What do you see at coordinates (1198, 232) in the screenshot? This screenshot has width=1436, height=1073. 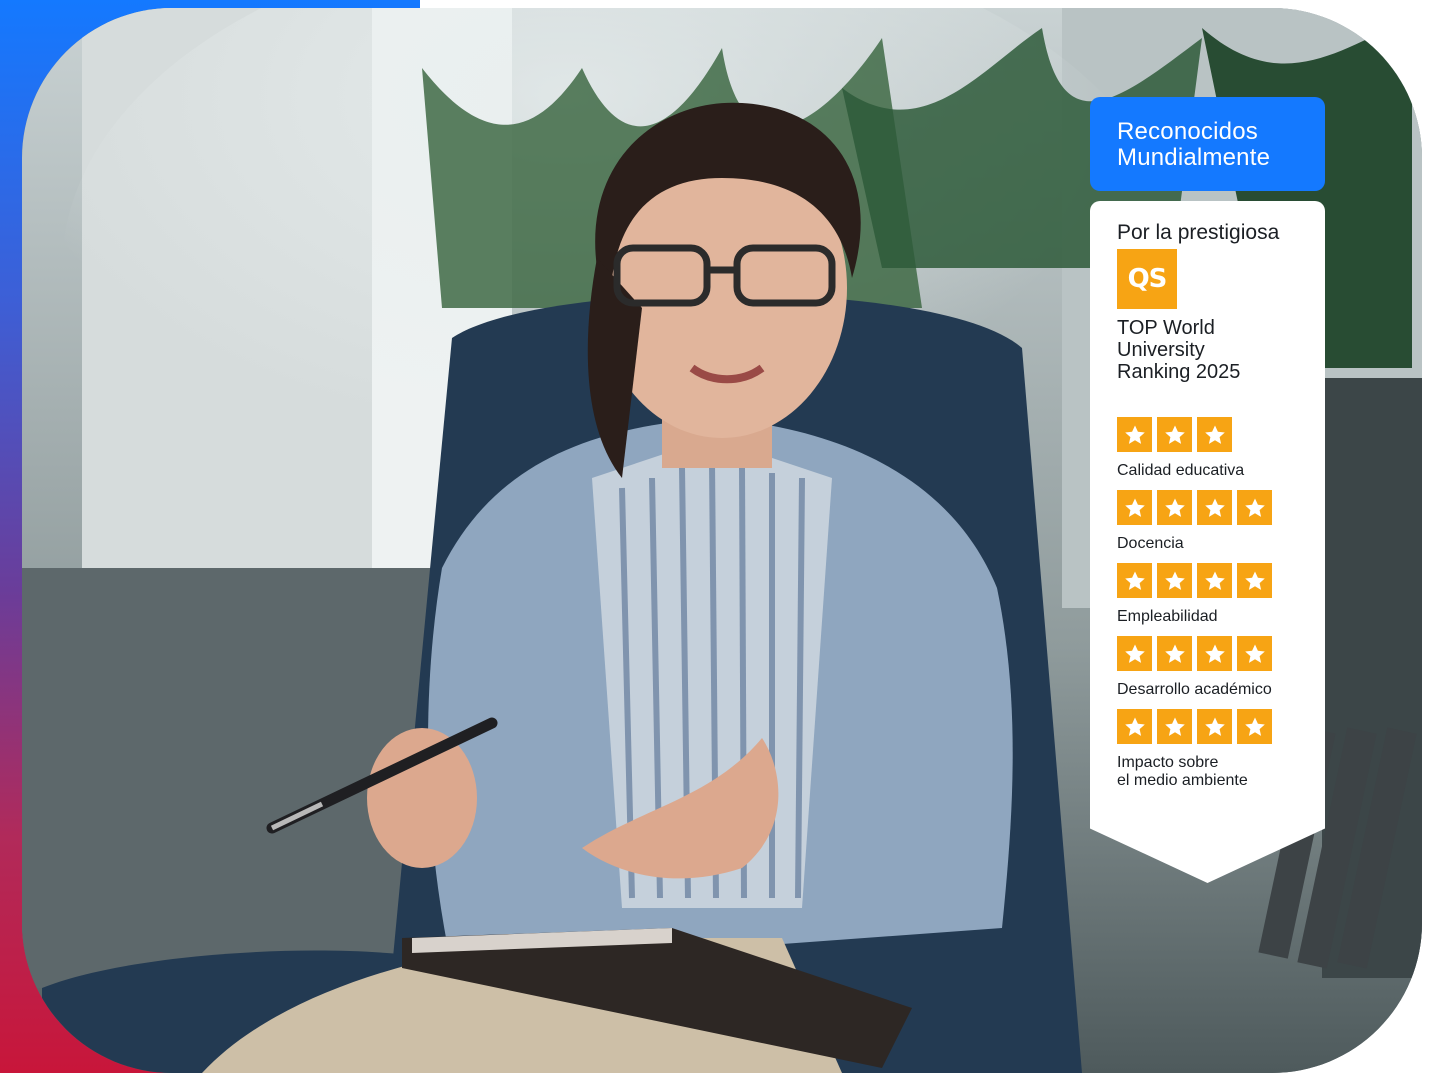 I see `badge-intro: Por la prestigiosa` at bounding box center [1198, 232].